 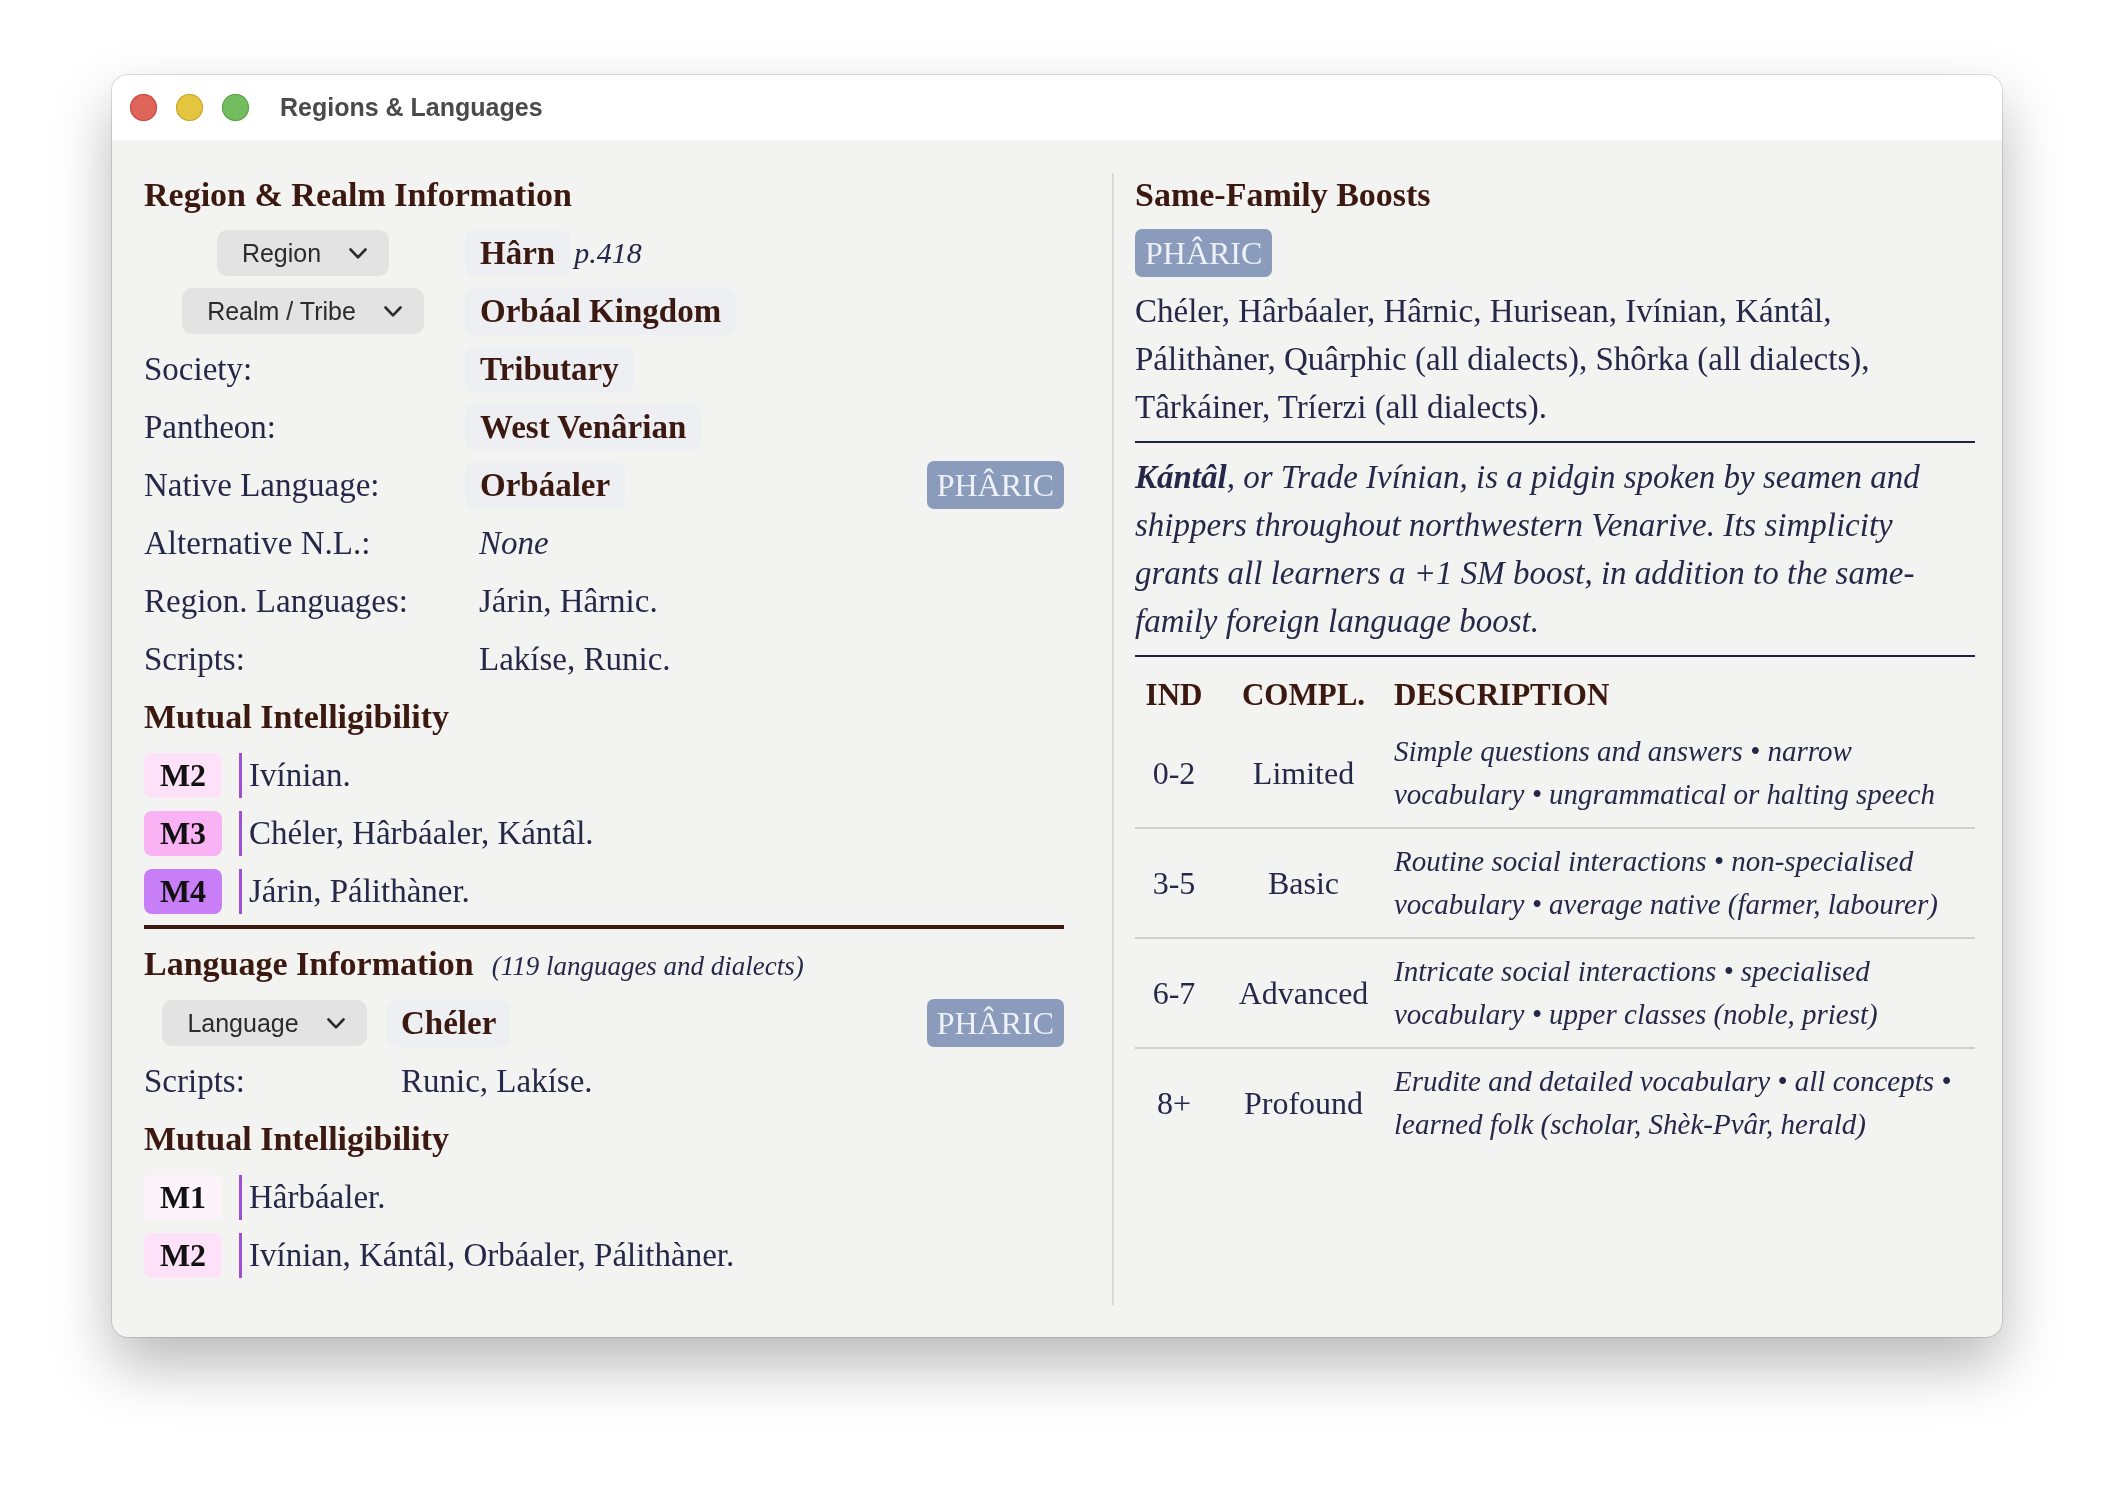 I want to click on column-header: IND, so click(x=1174, y=695).